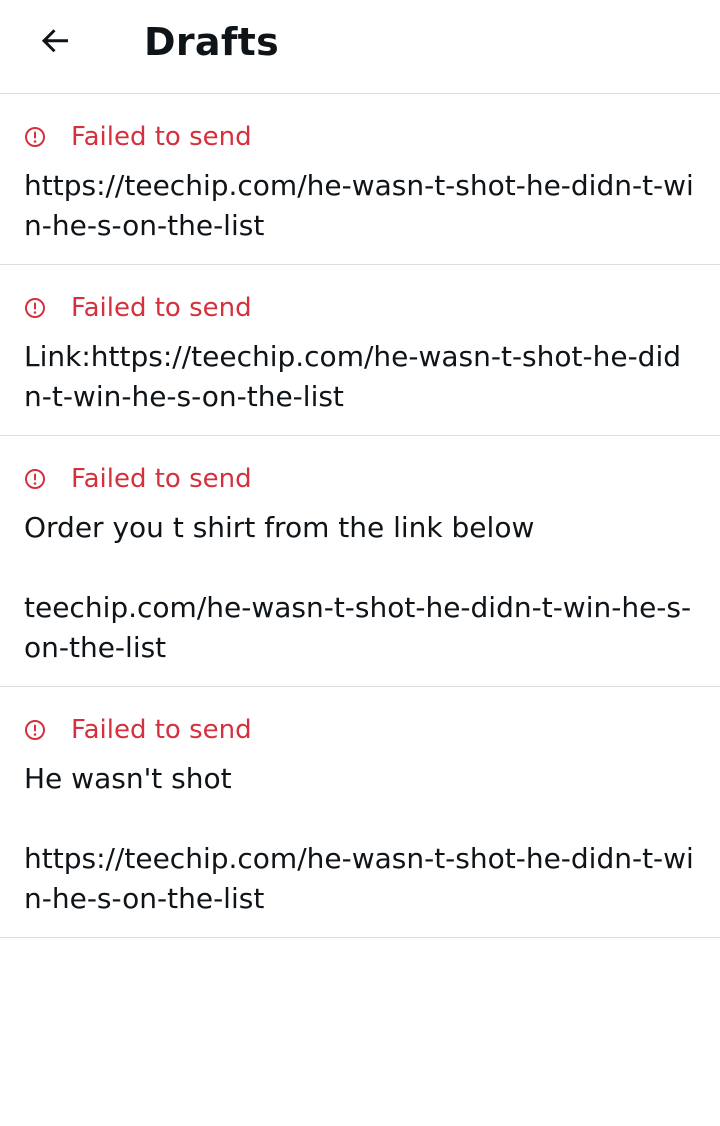 Image resolution: width=720 pixels, height=1126 pixels. I want to click on back-button, so click(56, 40).